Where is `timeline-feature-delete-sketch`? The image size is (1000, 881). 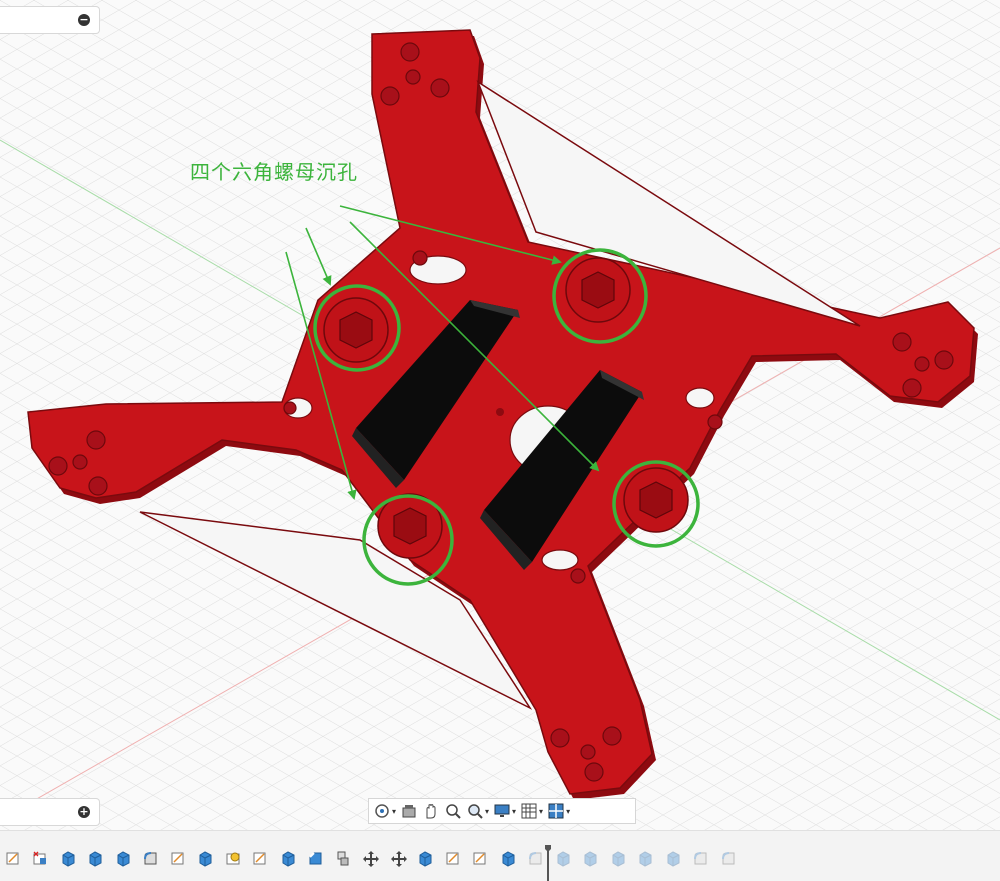
timeline-feature-delete-sketch is located at coordinates (42, 859).